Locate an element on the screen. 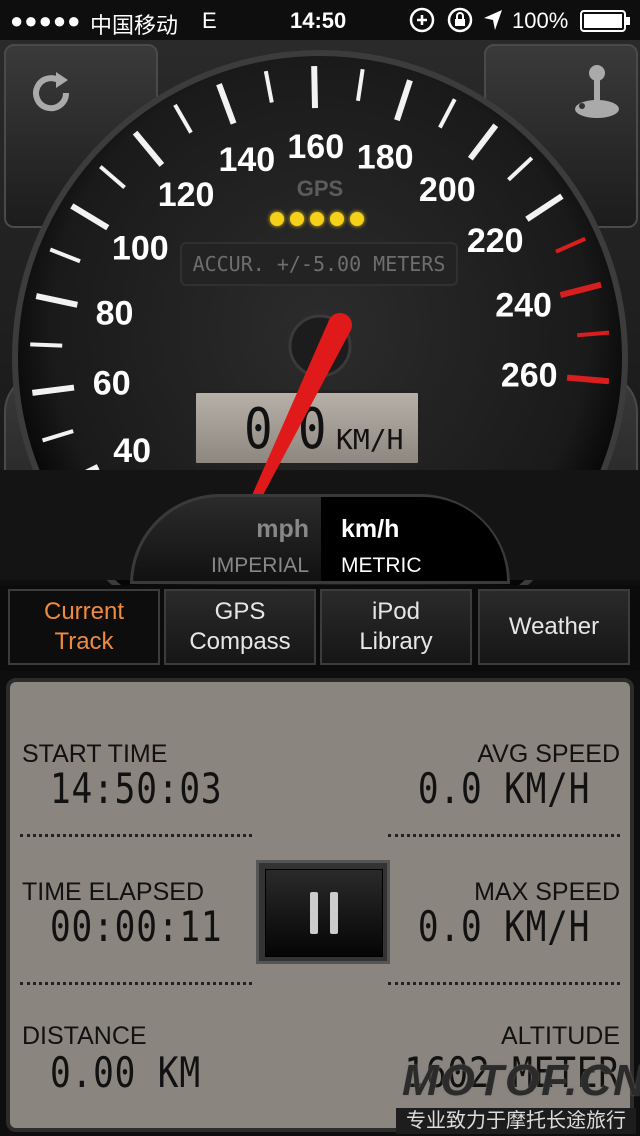 The width and height of the screenshot is (640, 1136). watermark: MOTOF.CN 专业致力于摩托长途旅行 is located at coordinates (516, 1088).